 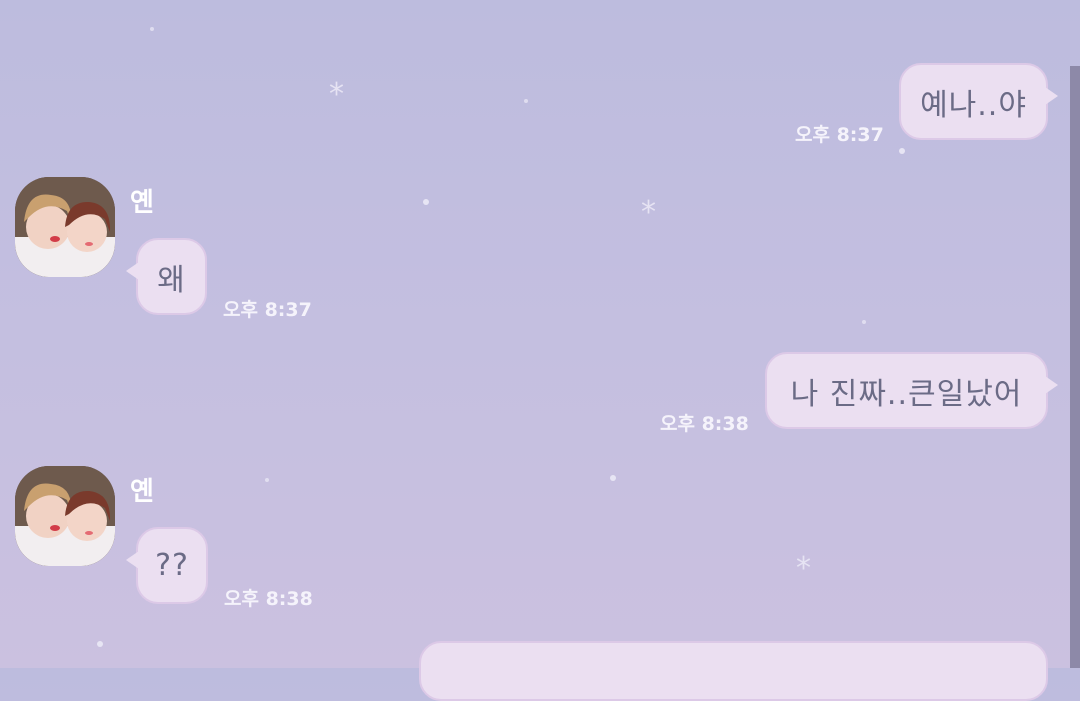 What do you see at coordinates (906, 394) in the screenshot?
I see `message-text: 나 진짜..큰일났어` at bounding box center [906, 394].